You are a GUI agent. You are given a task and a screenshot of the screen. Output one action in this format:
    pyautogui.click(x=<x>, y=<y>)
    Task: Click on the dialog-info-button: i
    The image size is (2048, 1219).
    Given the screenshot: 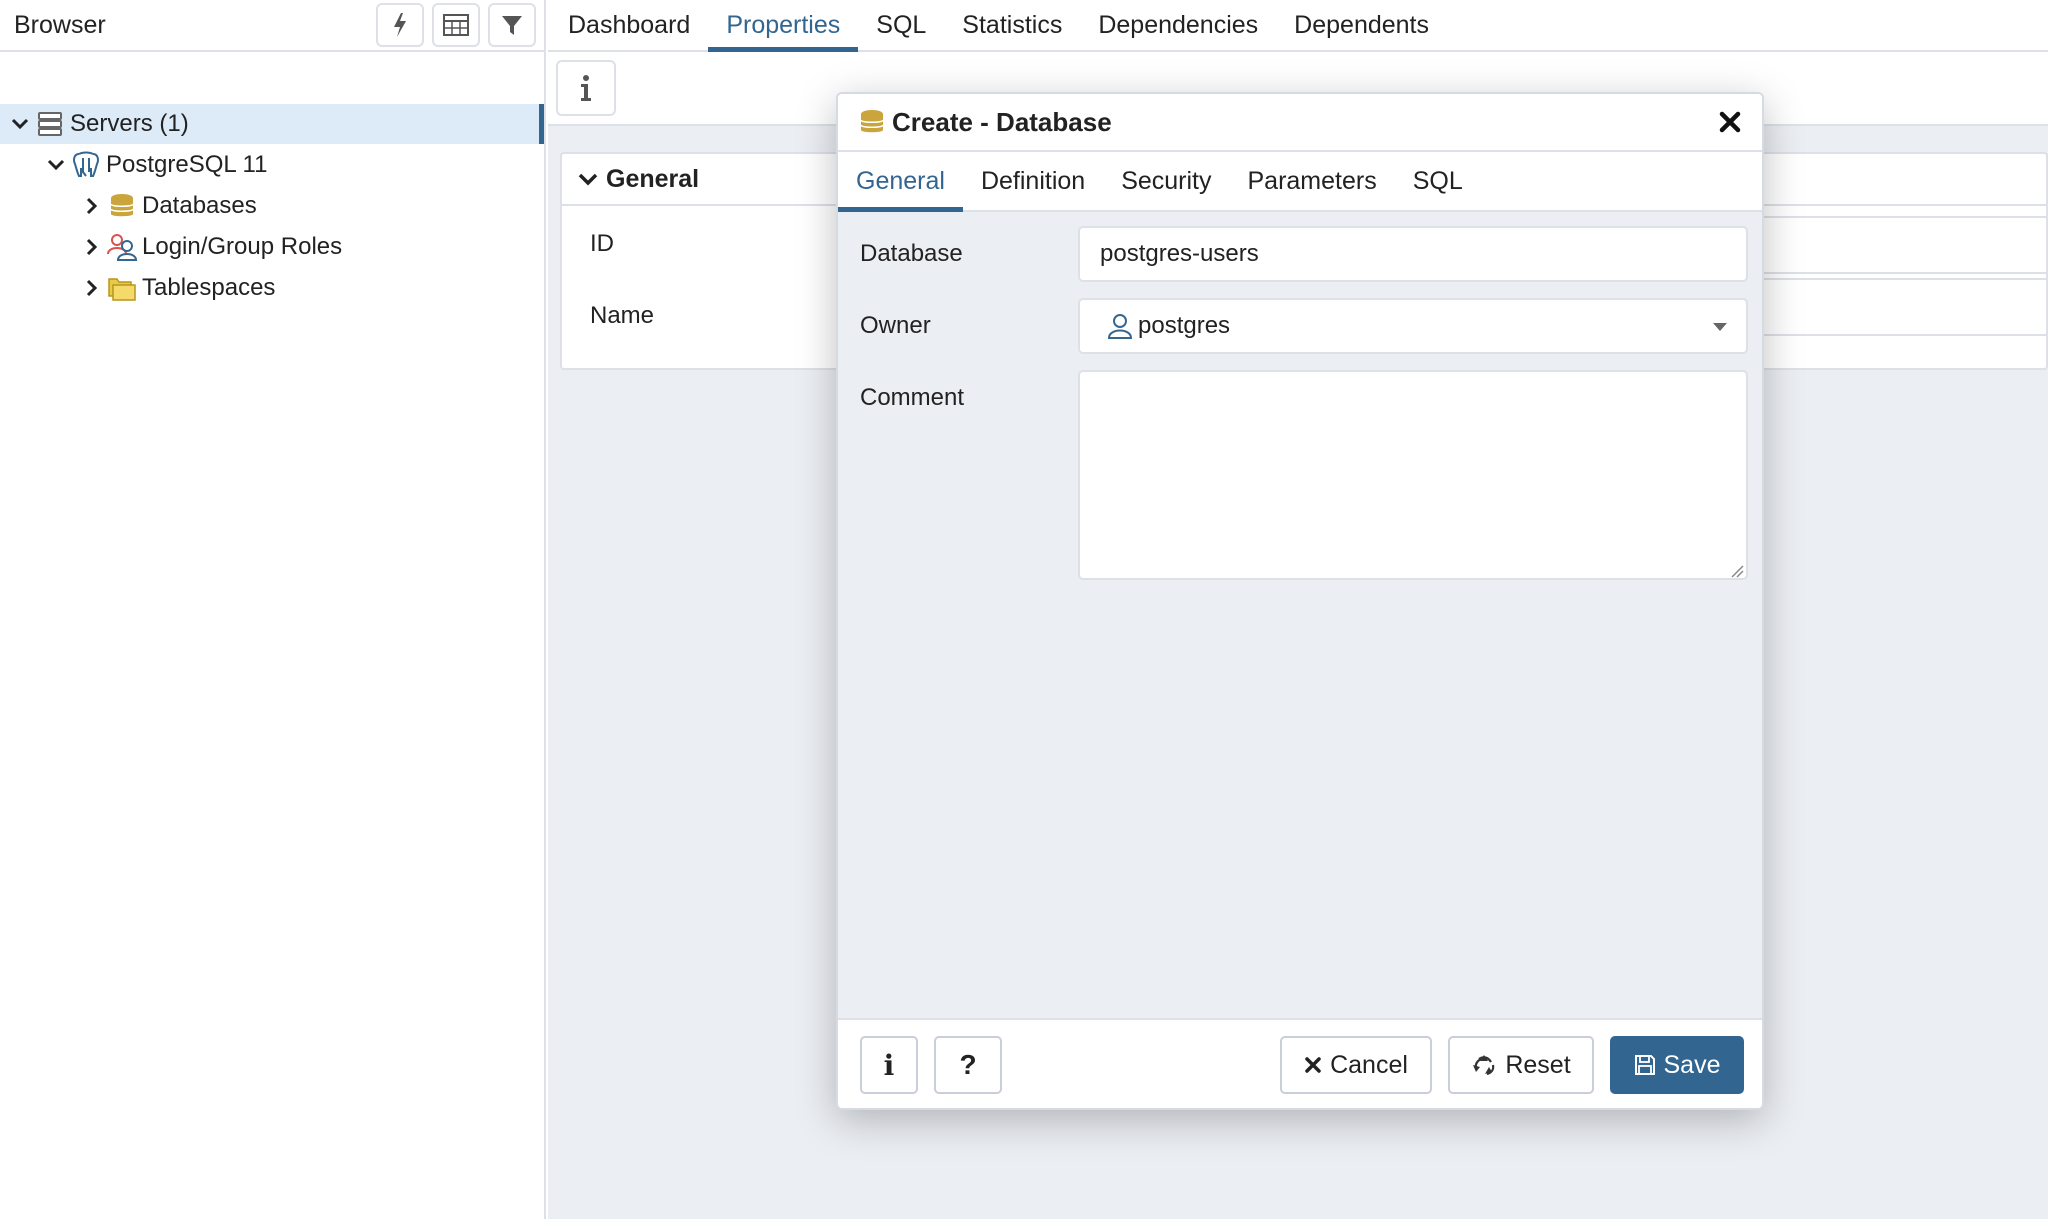 What is the action you would take?
    pyautogui.click(x=889, y=1065)
    